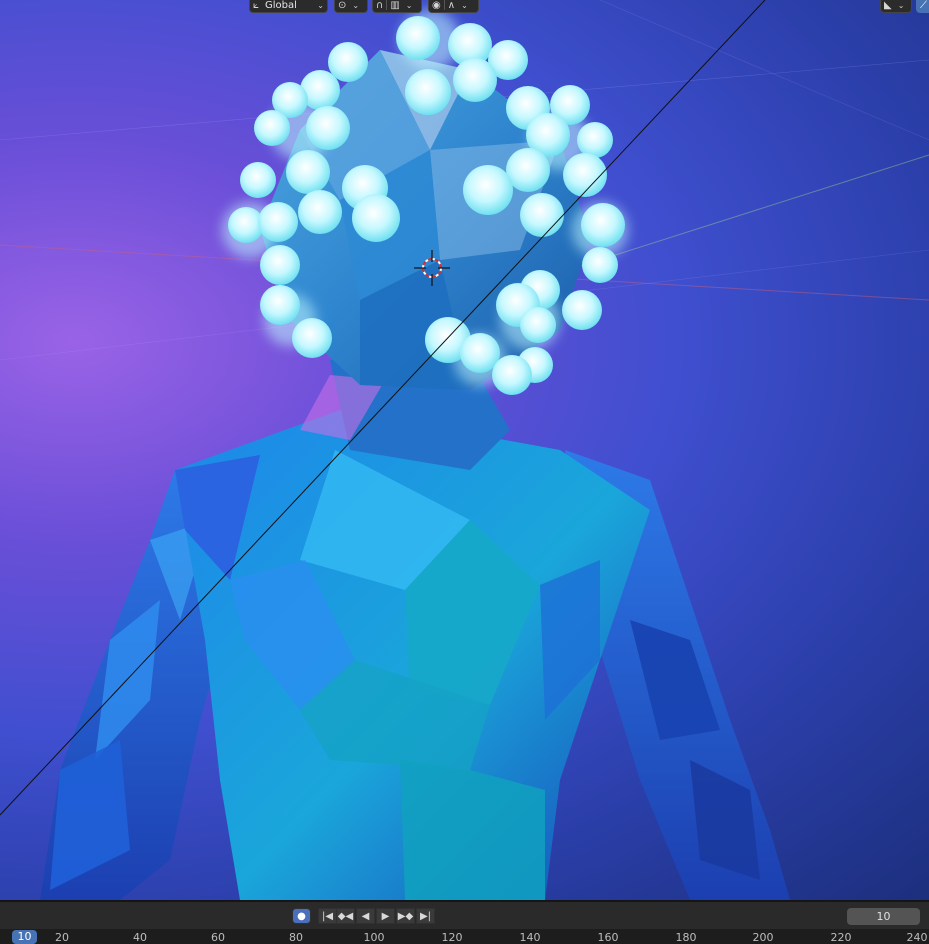 The height and width of the screenshot is (944, 929). Describe the element at coordinates (425, 916) in the screenshot. I see `jump-to-end-button: ▶|` at that location.